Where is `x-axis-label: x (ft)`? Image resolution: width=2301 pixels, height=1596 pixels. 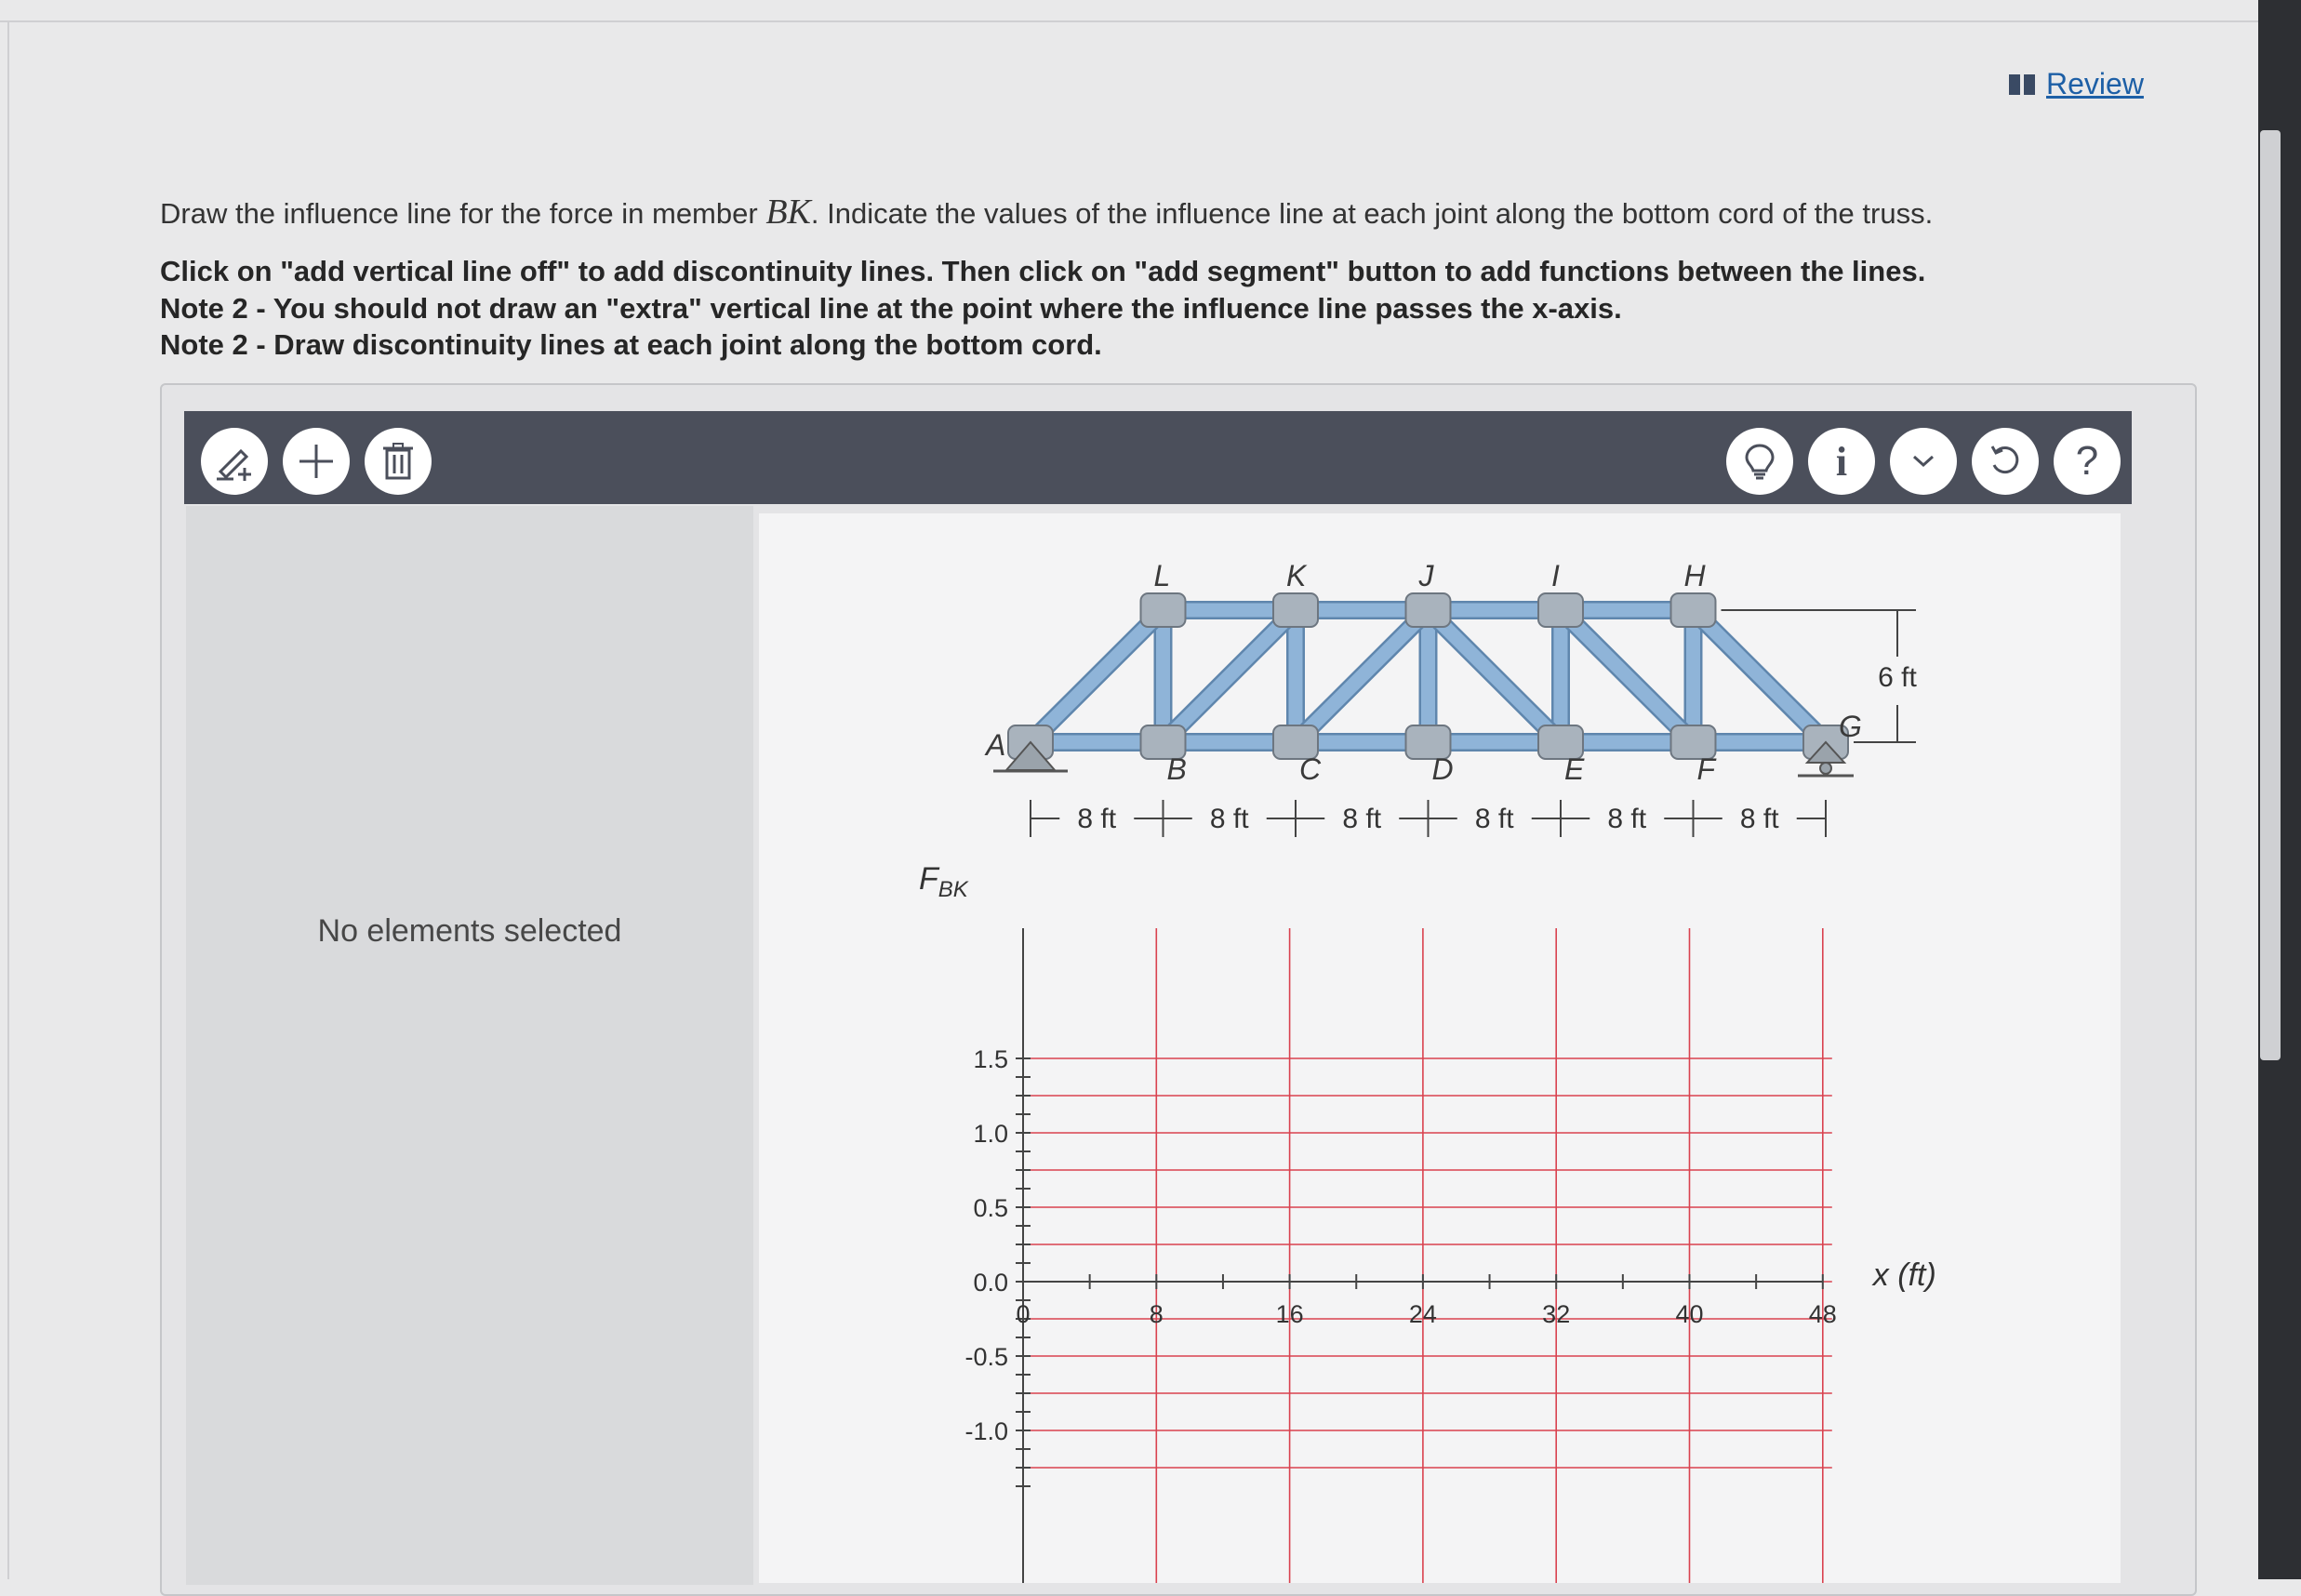 x-axis-label: x (ft) is located at coordinates (1903, 1275).